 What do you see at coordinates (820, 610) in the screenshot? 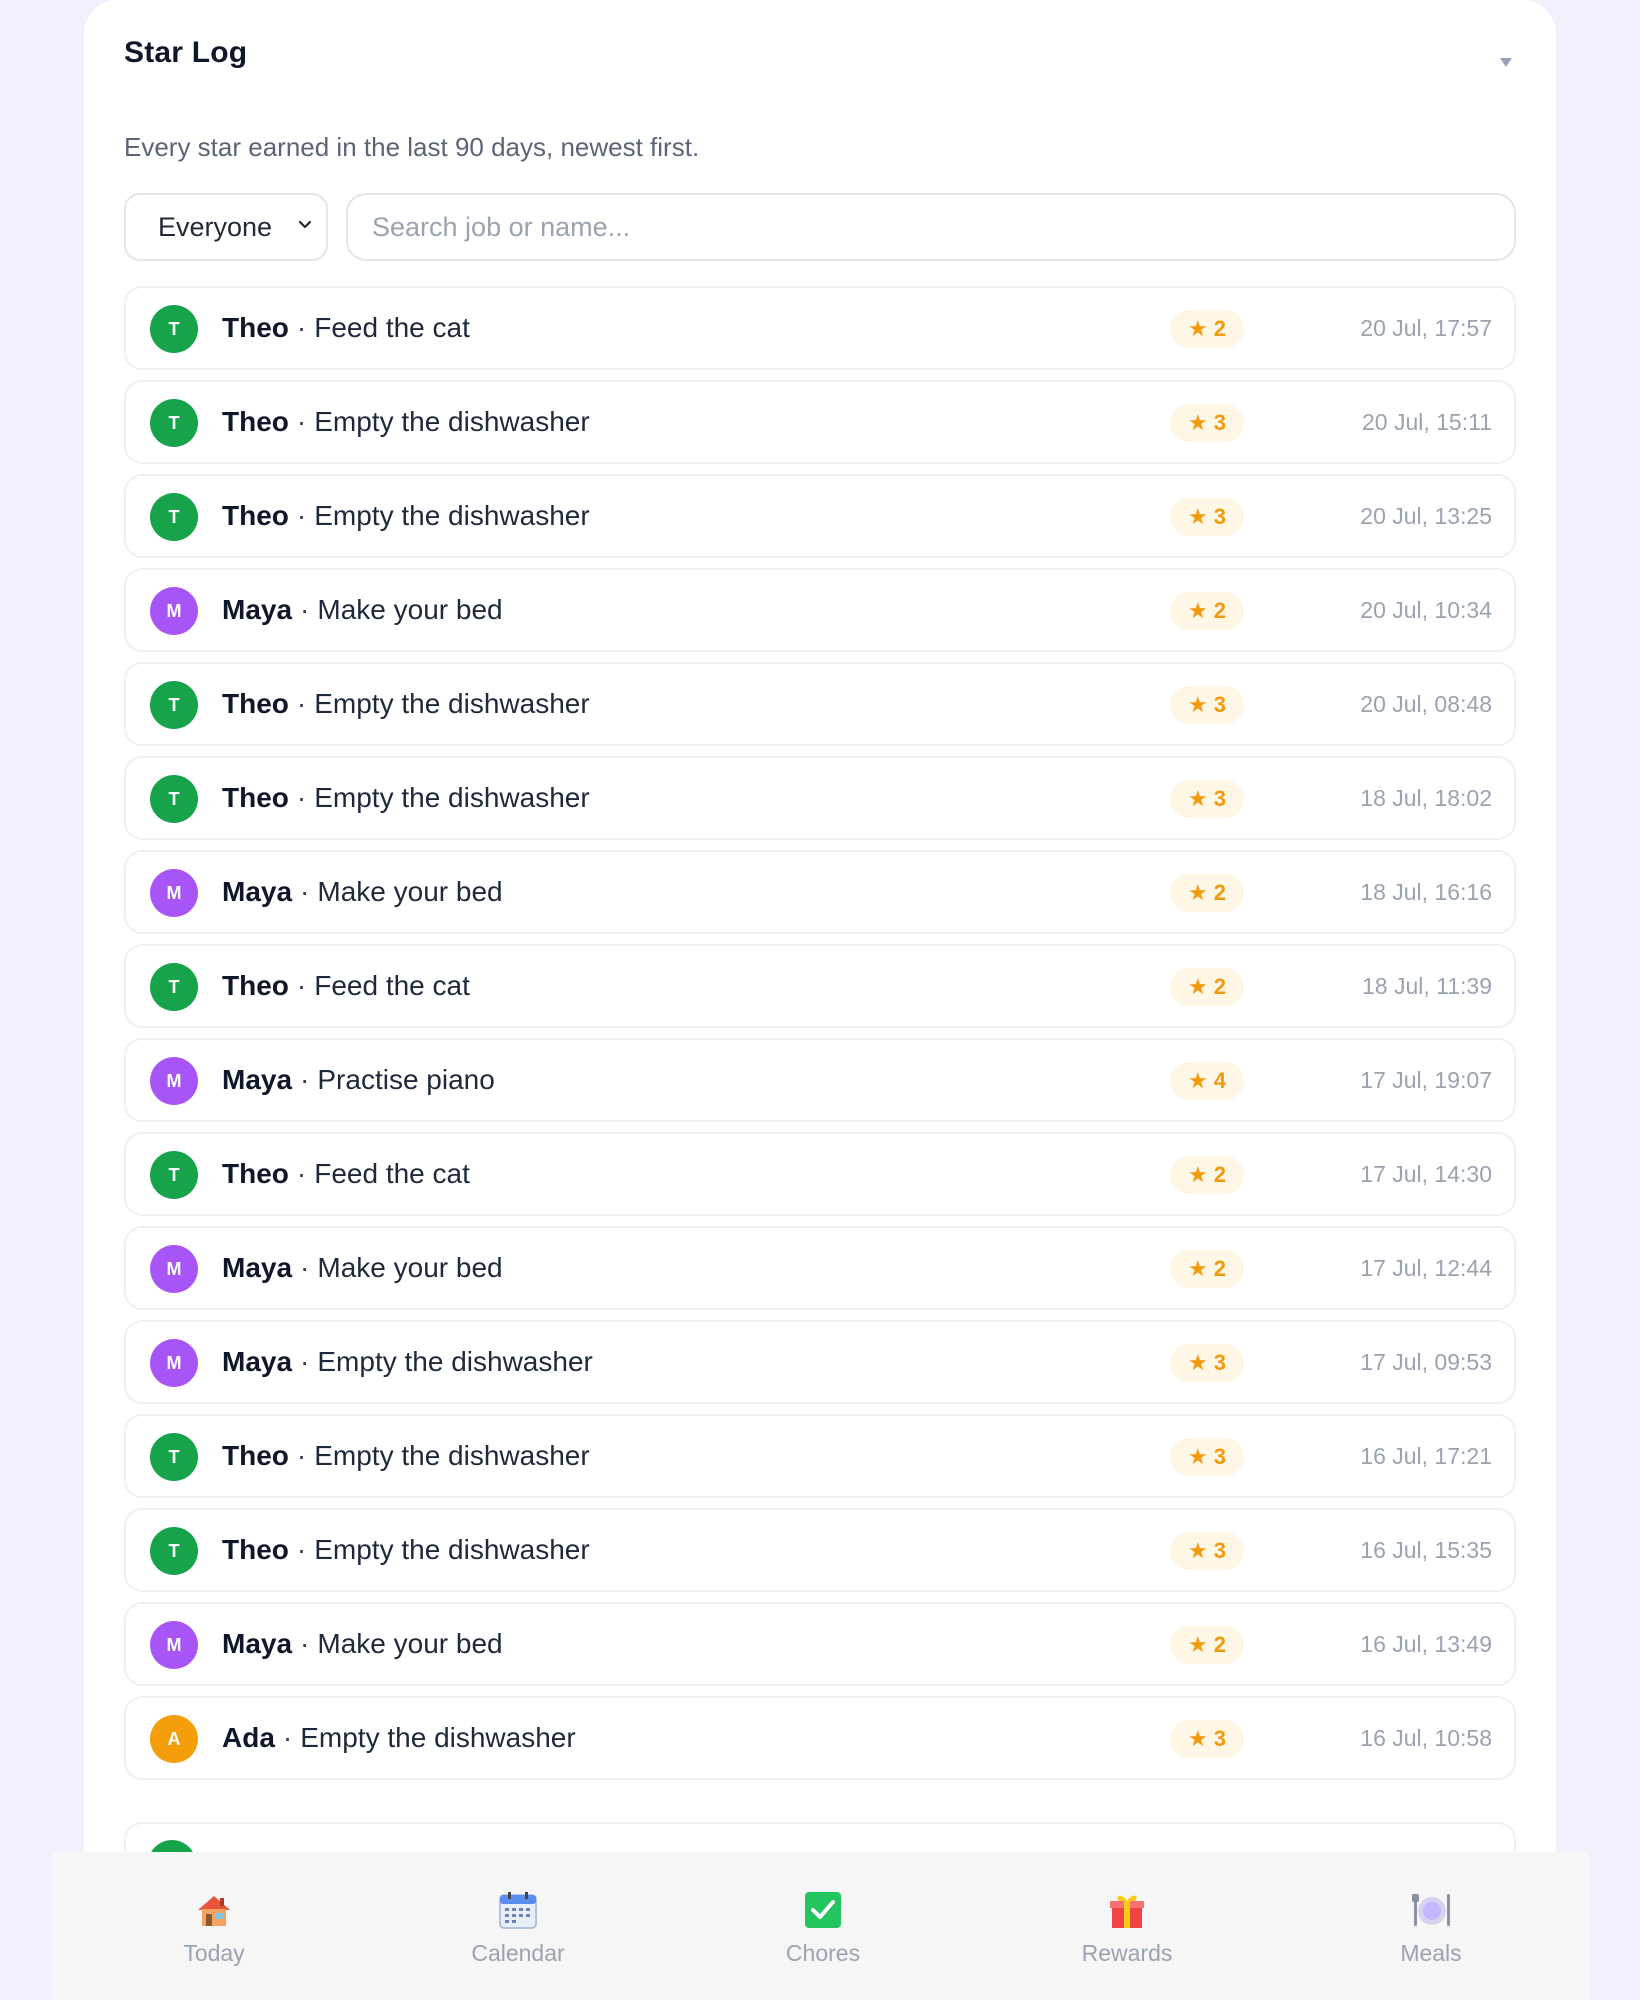
I see `list-item: M Maya · Make your bed ★ 2 20 Jul, 10:34` at bounding box center [820, 610].